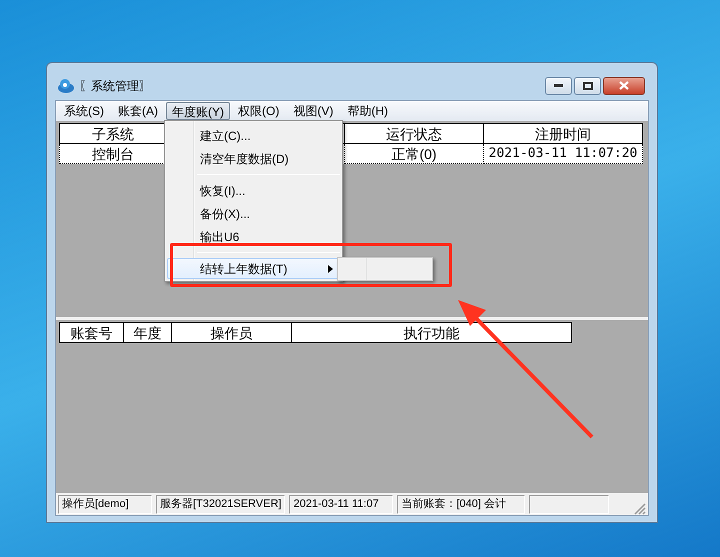 This screenshot has width=720, height=557. What do you see at coordinates (563, 134) in the screenshot?
I see `column-header: 注册时间` at bounding box center [563, 134].